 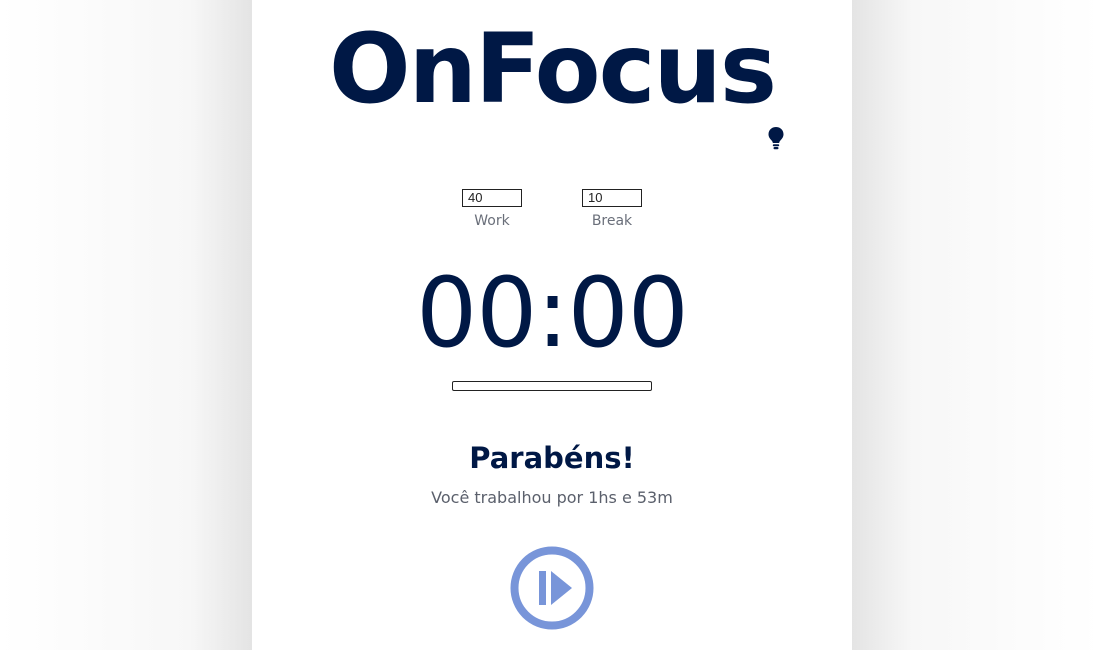 What do you see at coordinates (776, 138) in the screenshot?
I see `lightbulb-icon` at bounding box center [776, 138].